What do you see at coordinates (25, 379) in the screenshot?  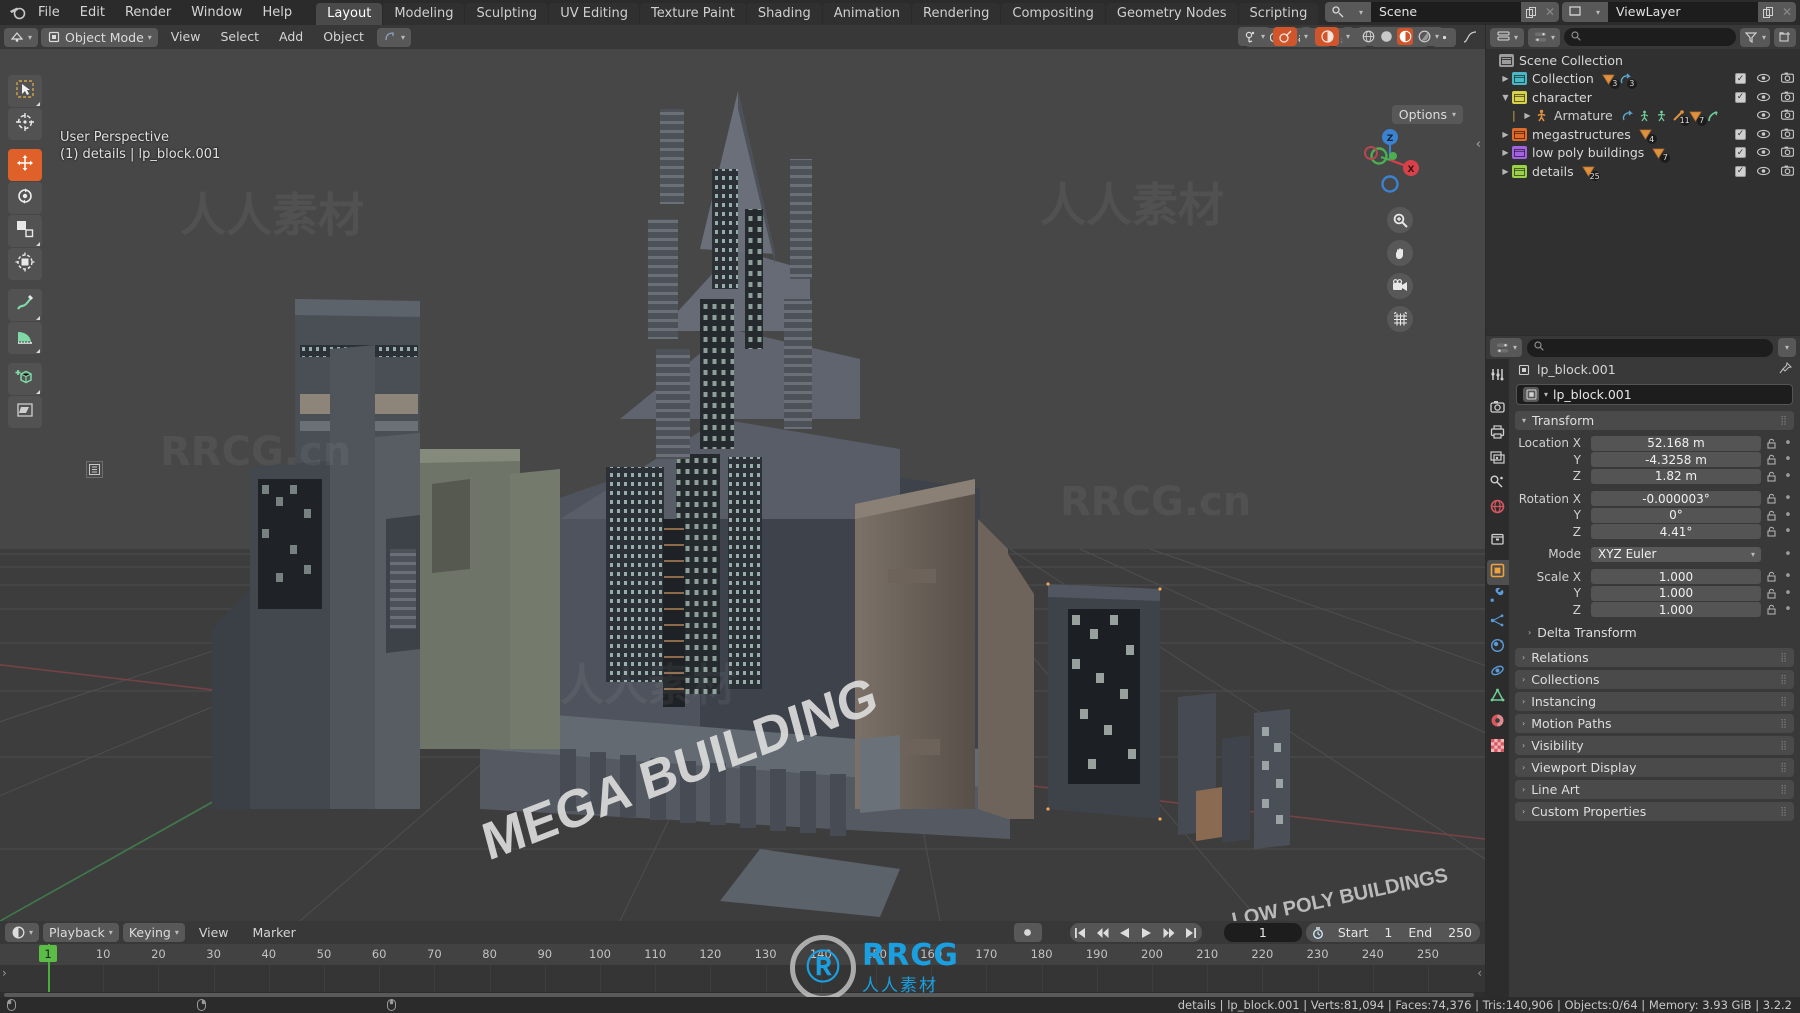 I see `add-cube-tool` at bounding box center [25, 379].